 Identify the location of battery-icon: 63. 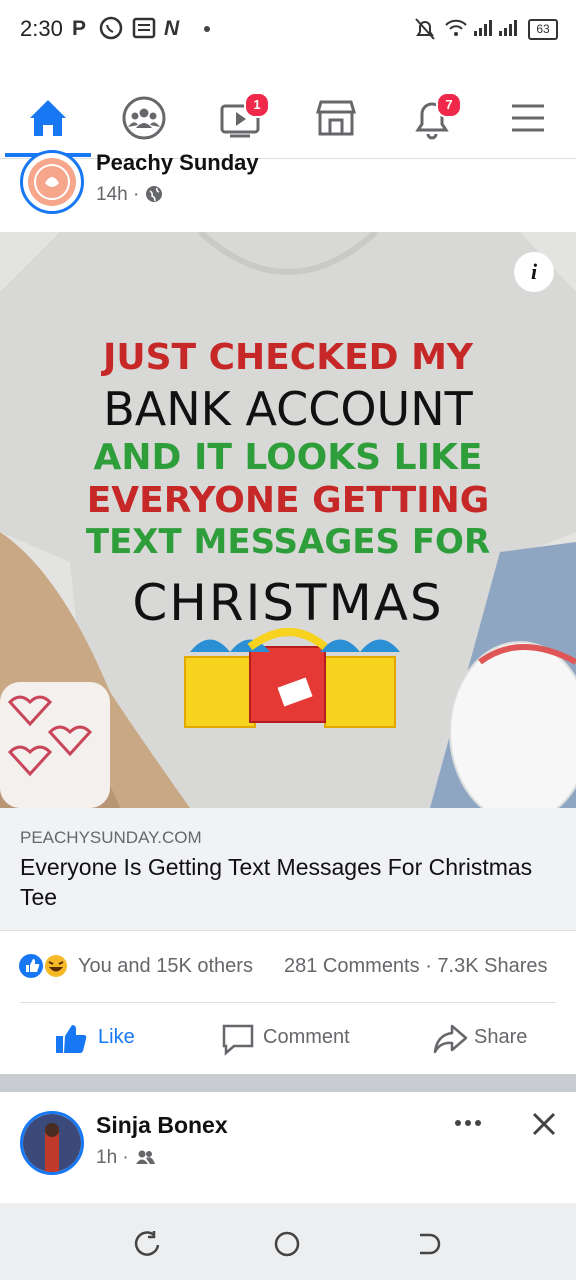
(543, 29).